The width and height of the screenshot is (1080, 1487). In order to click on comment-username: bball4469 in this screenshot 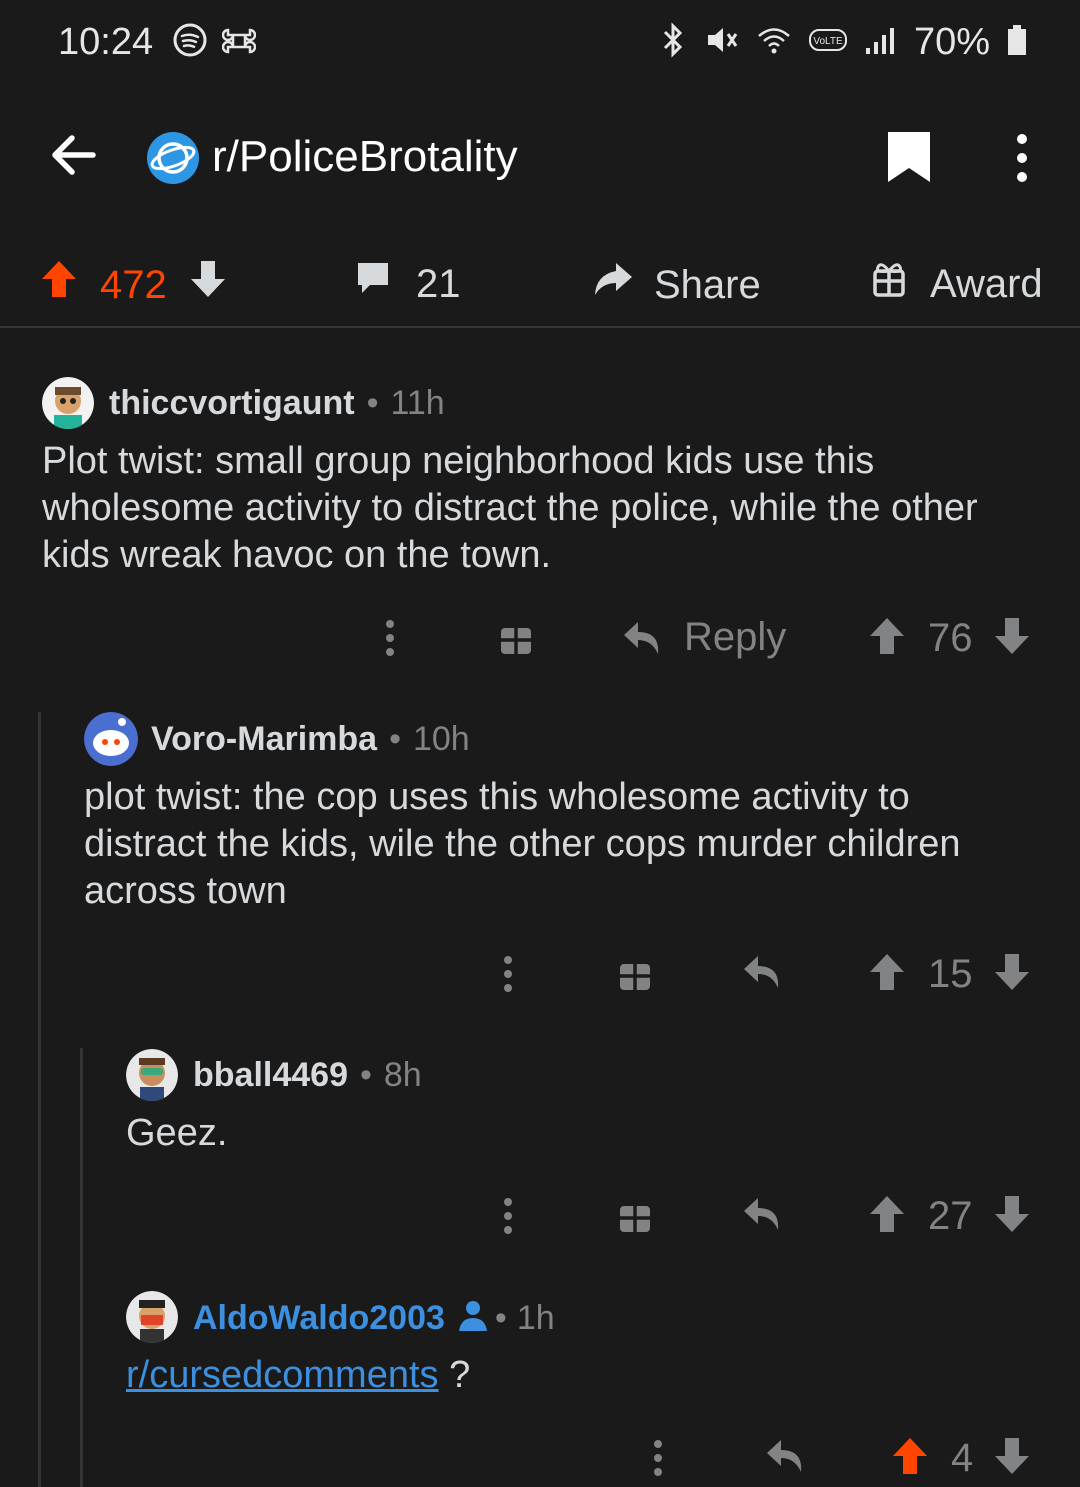, I will do `click(270, 1075)`.